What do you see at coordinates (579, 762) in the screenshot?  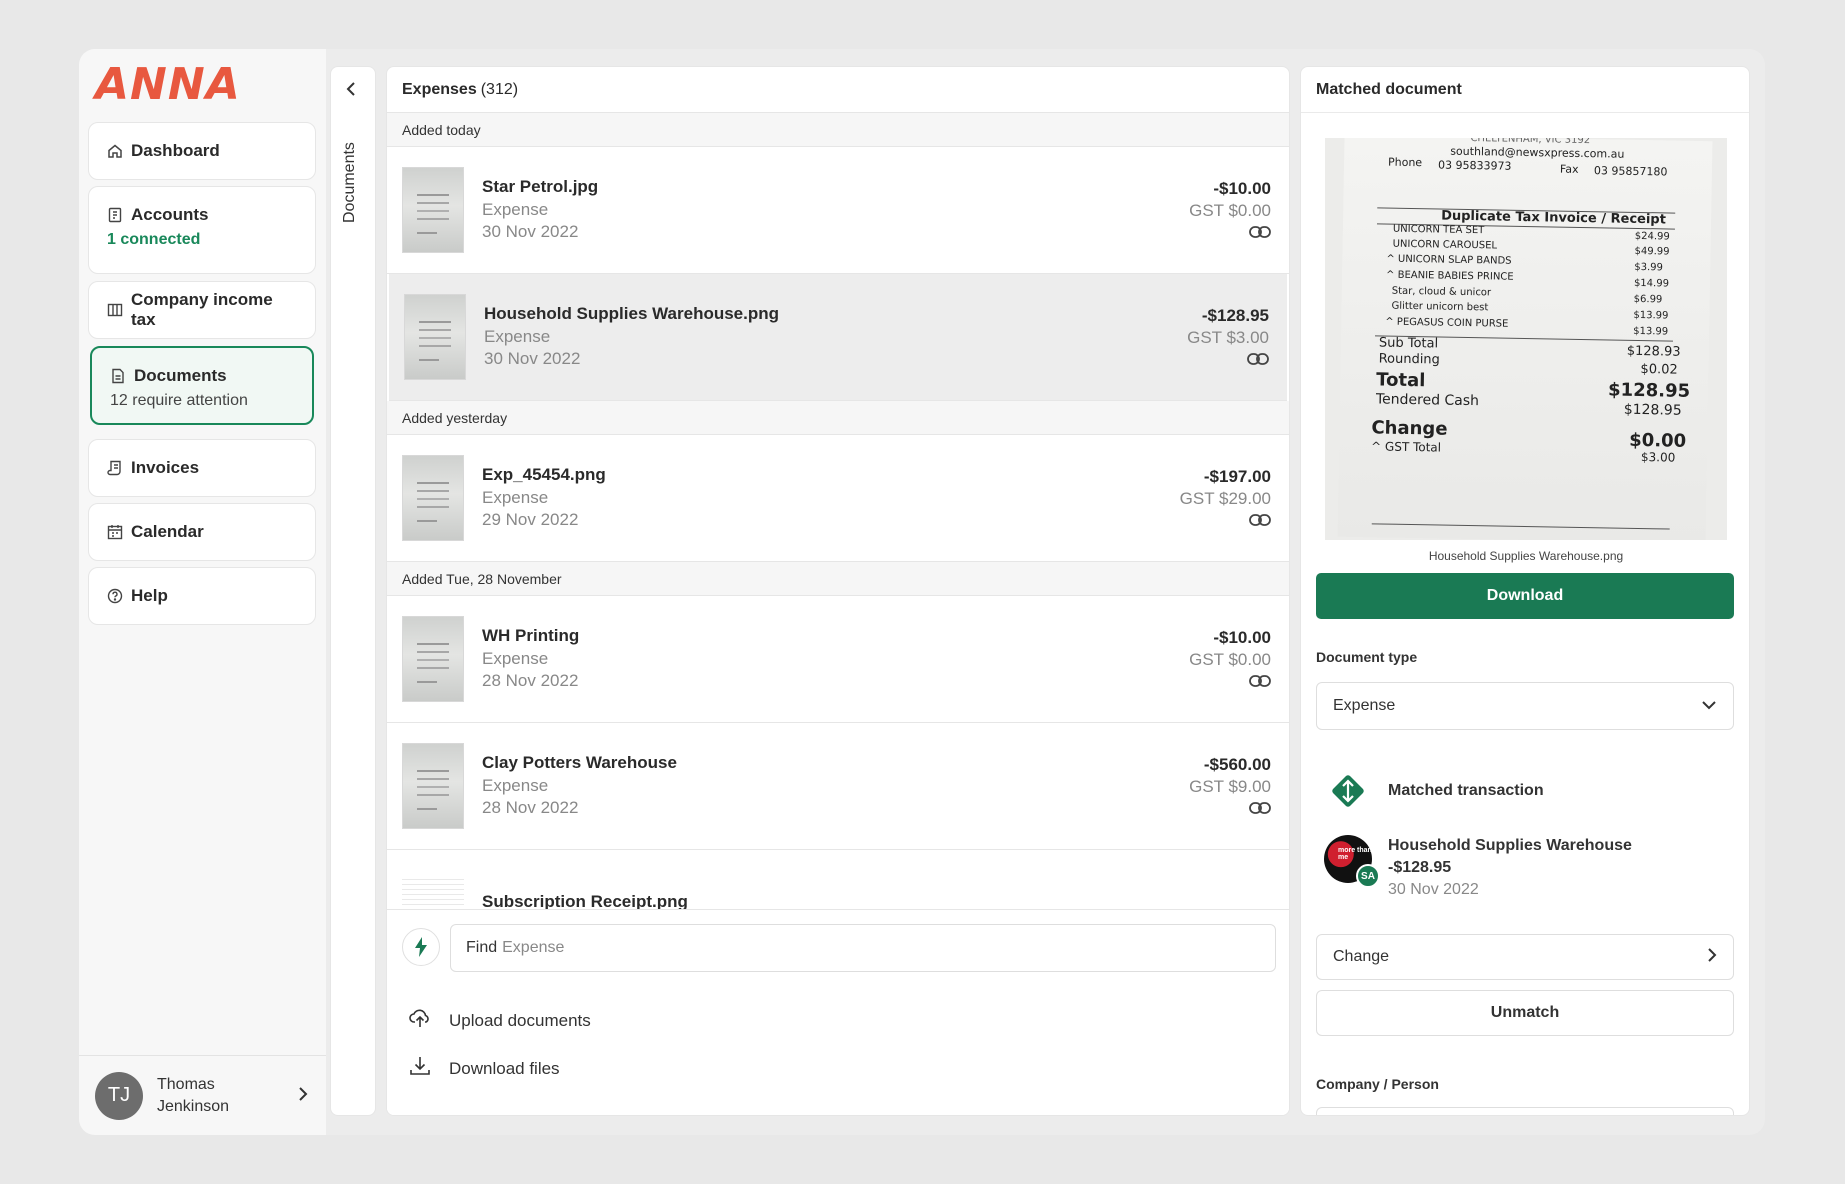 I see `expense-name: Clay Potters Warehouse` at bounding box center [579, 762].